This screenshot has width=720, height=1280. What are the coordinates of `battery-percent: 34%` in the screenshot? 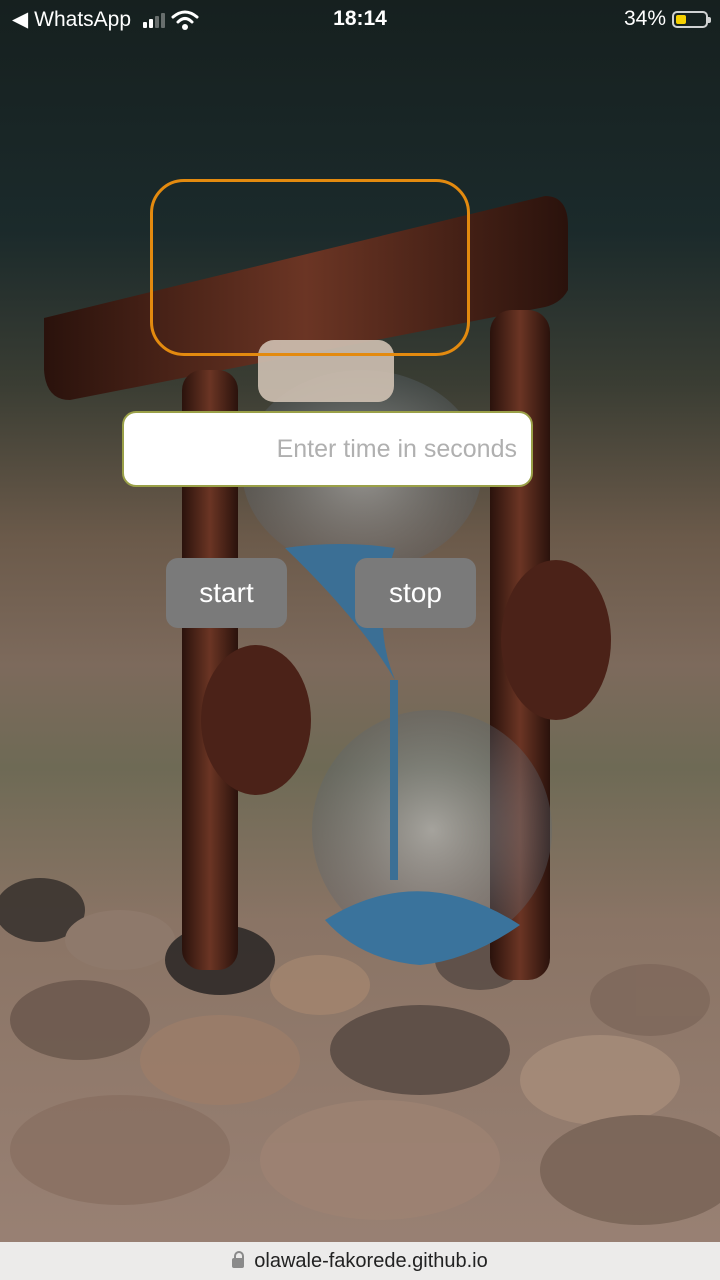 It's located at (644, 18).